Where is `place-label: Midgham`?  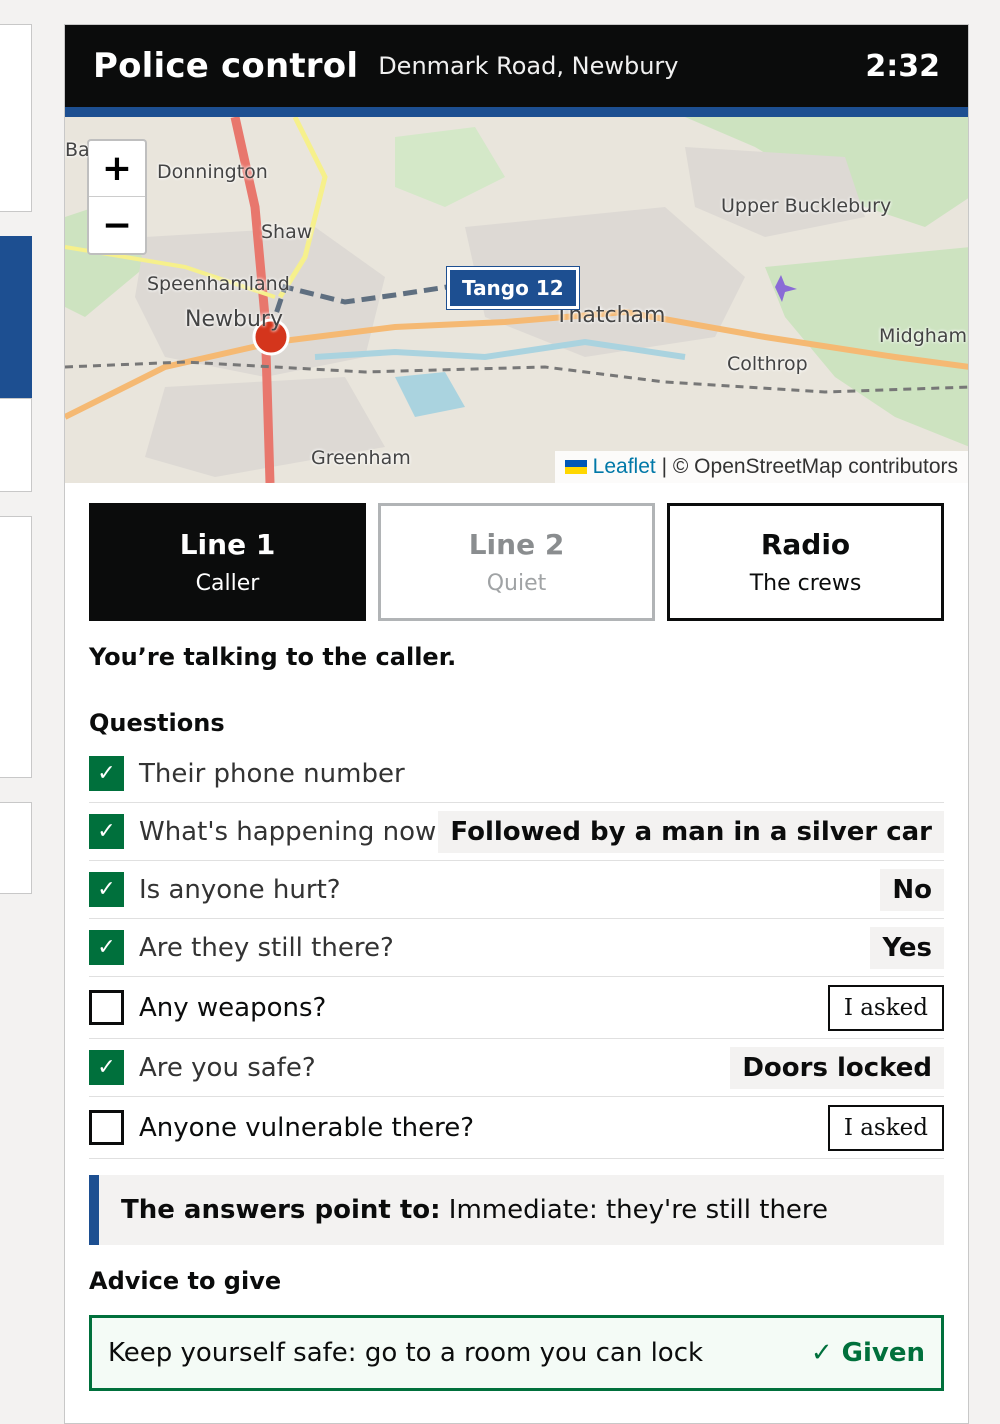 place-label: Midgham is located at coordinates (923, 336).